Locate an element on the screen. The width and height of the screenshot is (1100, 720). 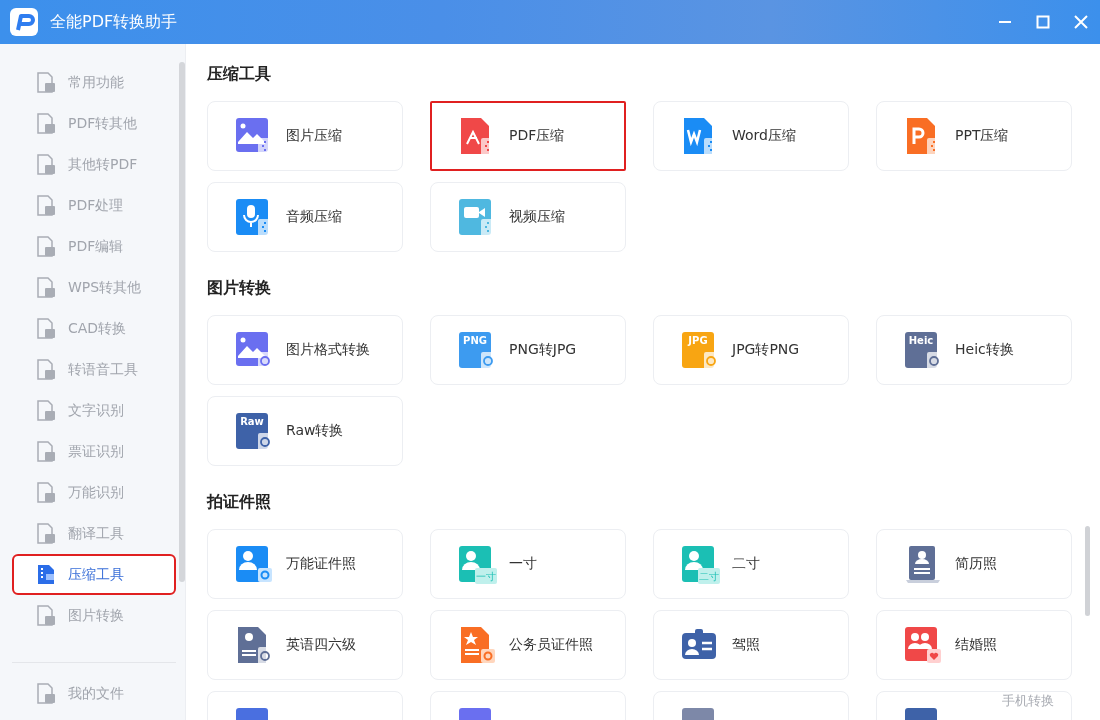
tool-card: 公务员证件照 is located at coordinates (528, 645).